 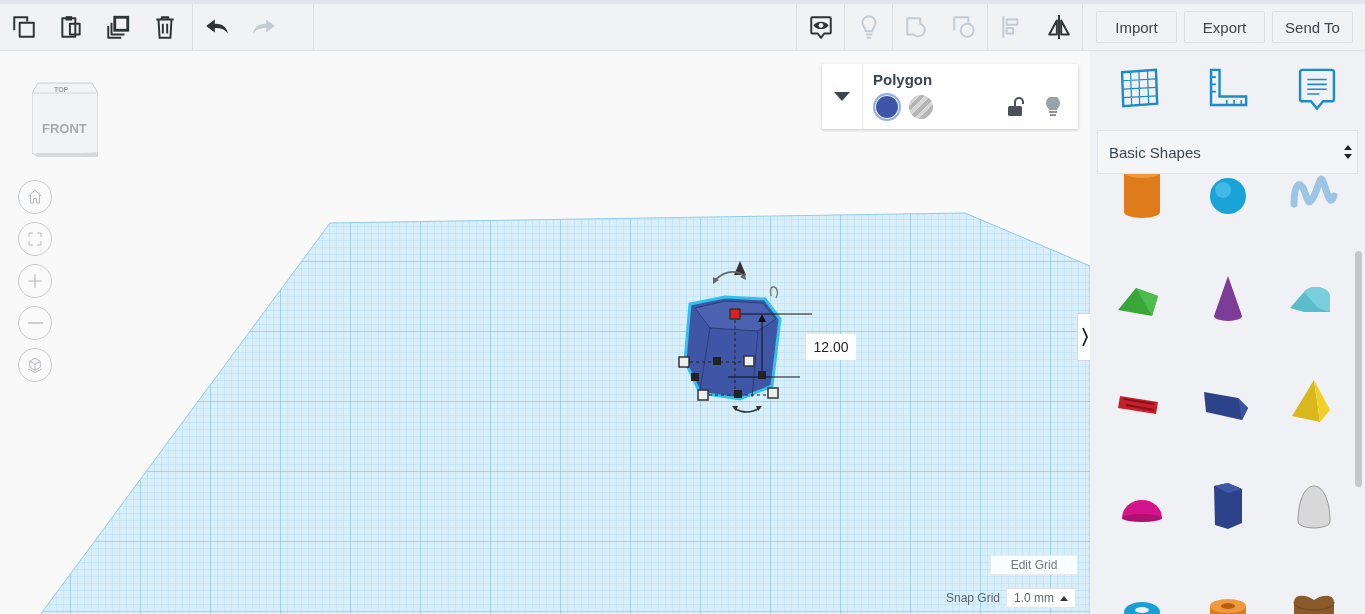 I want to click on toolbar-button: Send To, so click(x=1312, y=27).